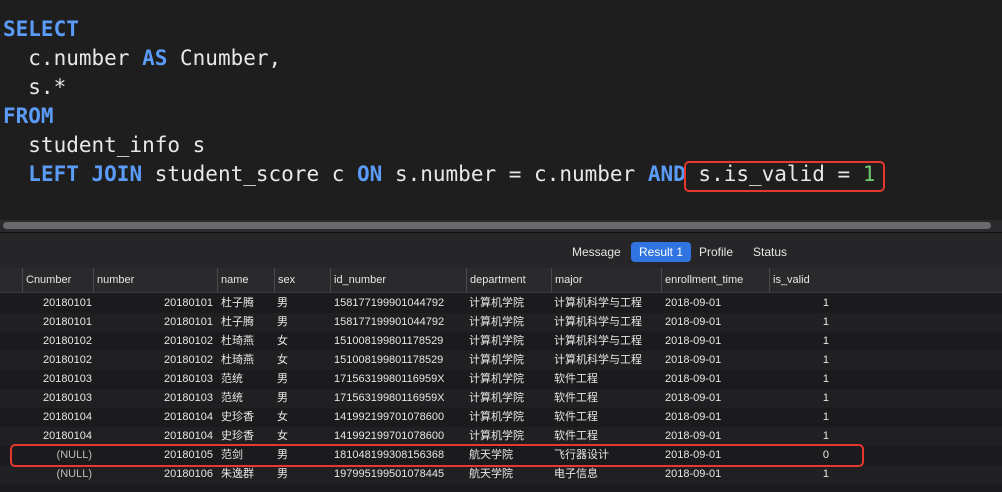 The height and width of the screenshot is (492, 1002). What do you see at coordinates (401, 417) in the screenshot?
I see `cell-id-number: 141992199701078600` at bounding box center [401, 417].